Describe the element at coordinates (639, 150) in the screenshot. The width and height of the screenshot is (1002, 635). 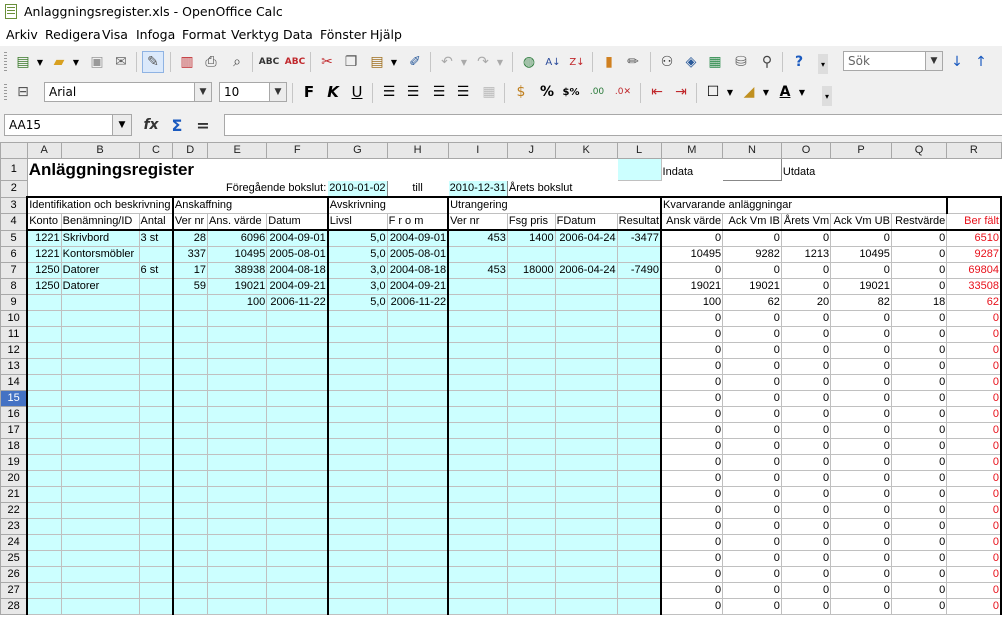
I see `column-header-l: L` at that location.